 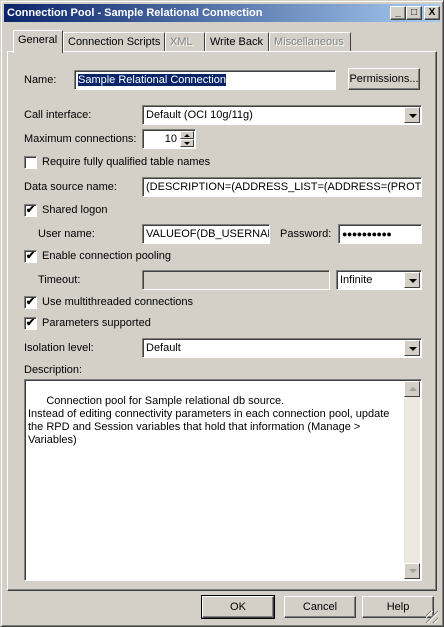 What do you see at coordinates (53, 370) in the screenshot?
I see `description-label: Description:` at bounding box center [53, 370].